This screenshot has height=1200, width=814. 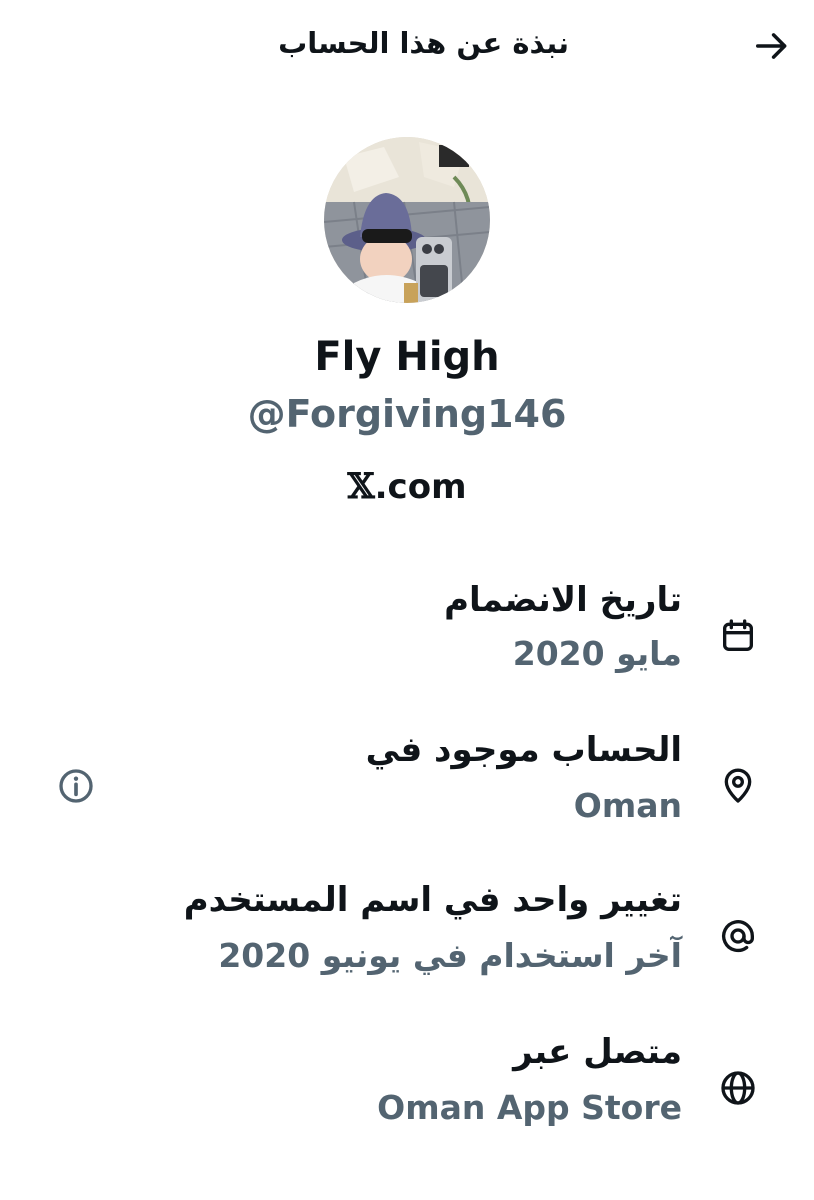 I want to click on detail-value: آخر استخدام في يونيو 2020, so click(x=450, y=955).